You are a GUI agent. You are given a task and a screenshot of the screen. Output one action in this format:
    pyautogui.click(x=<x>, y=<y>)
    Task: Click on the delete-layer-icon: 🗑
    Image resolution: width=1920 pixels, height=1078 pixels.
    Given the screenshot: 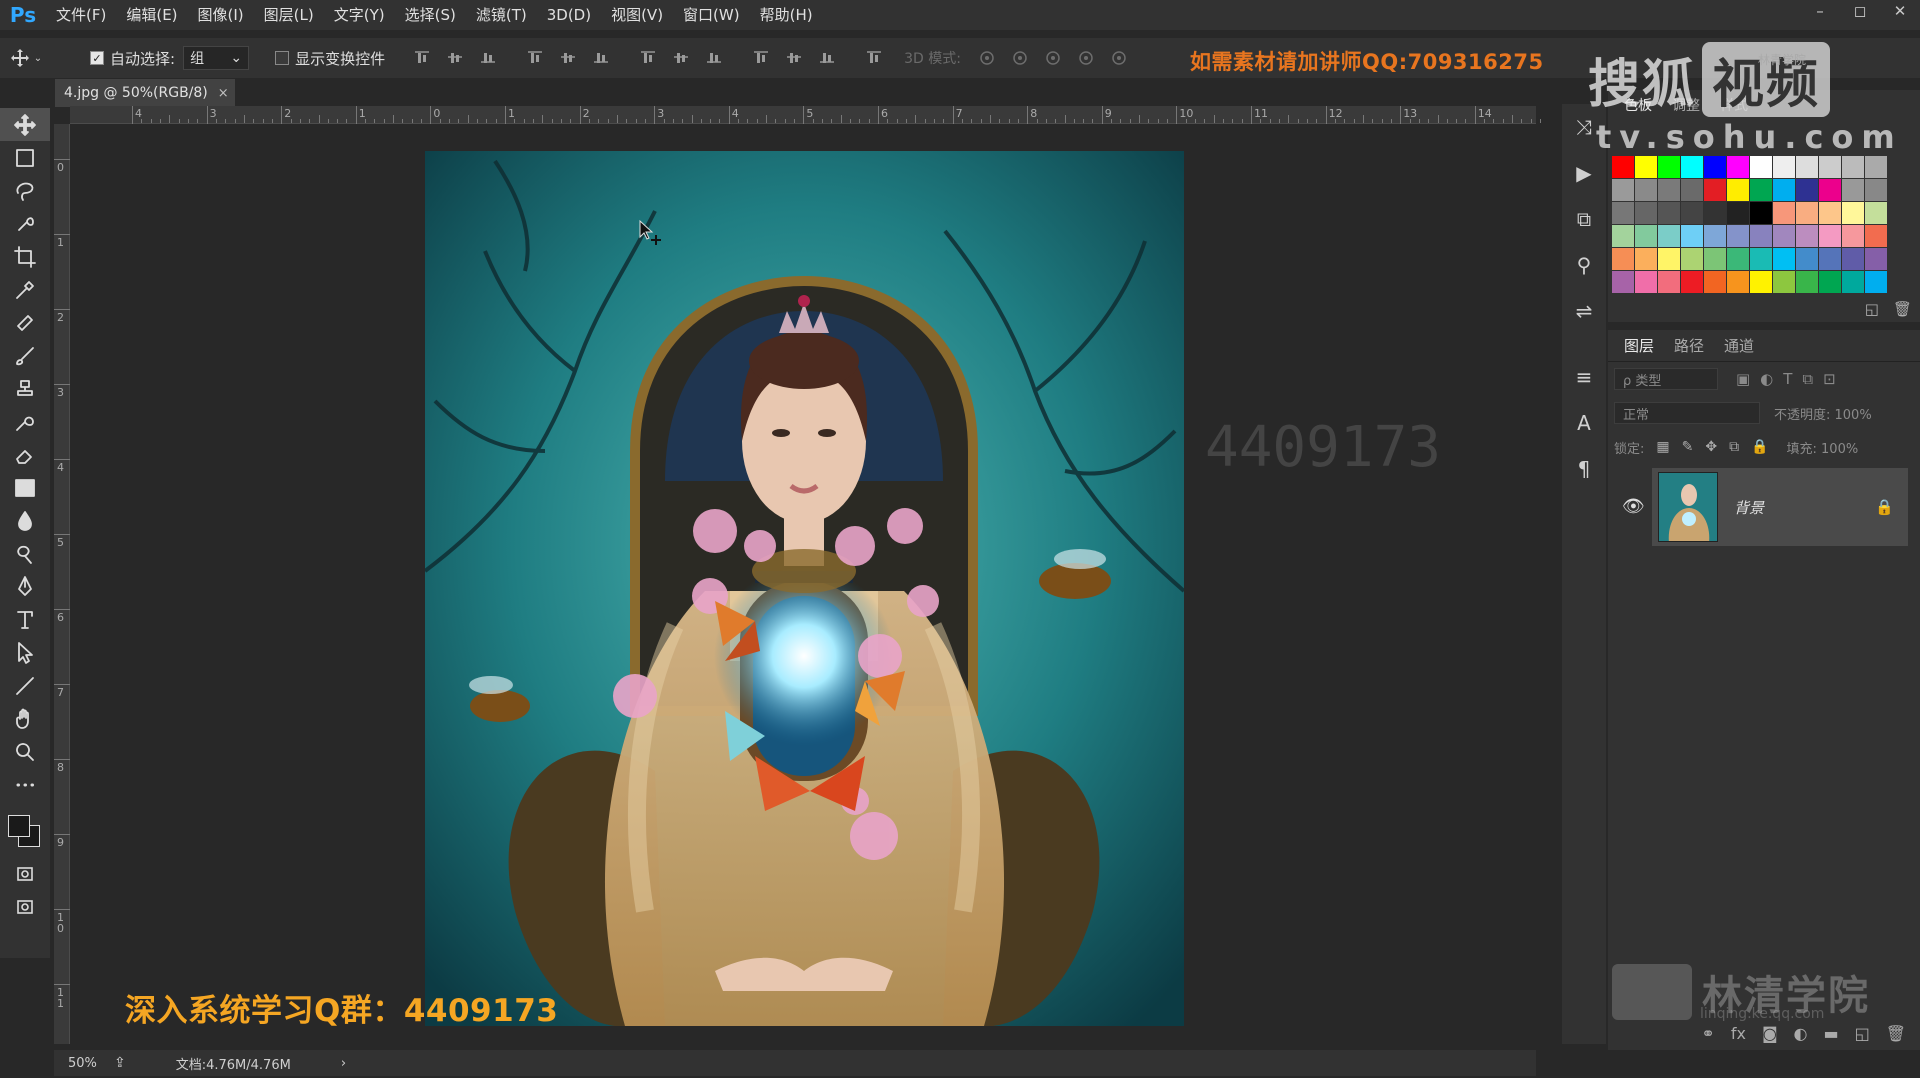 What is the action you would take?
    pyautogui.click(x=1896, y=1033)
    